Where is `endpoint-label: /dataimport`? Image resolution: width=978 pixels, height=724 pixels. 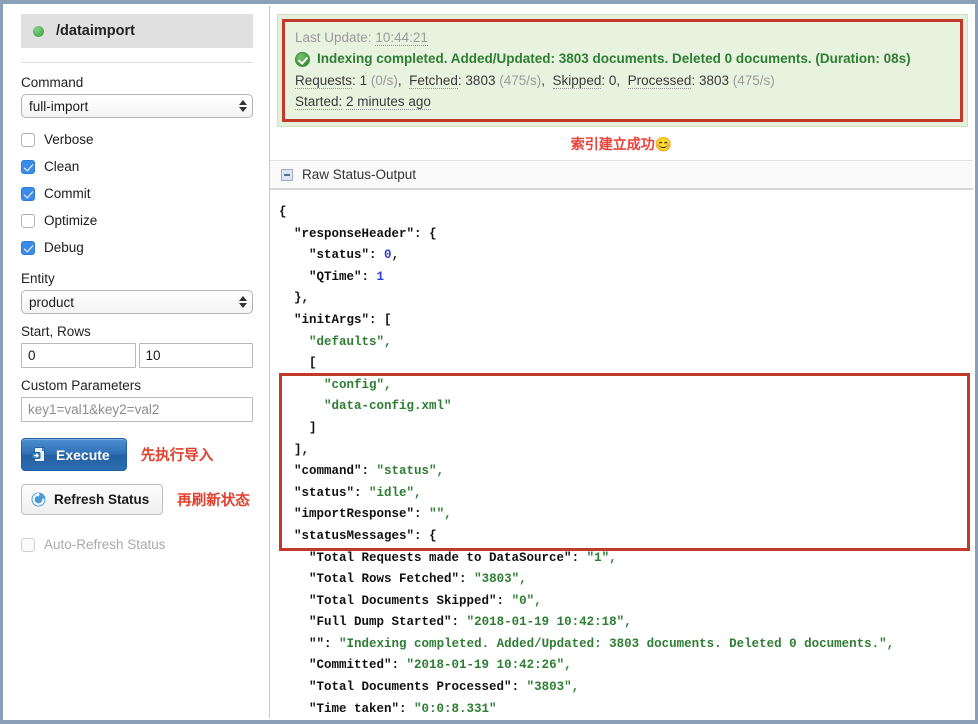 endpoint-label: /dataimport is located at coordinates (95, 31).